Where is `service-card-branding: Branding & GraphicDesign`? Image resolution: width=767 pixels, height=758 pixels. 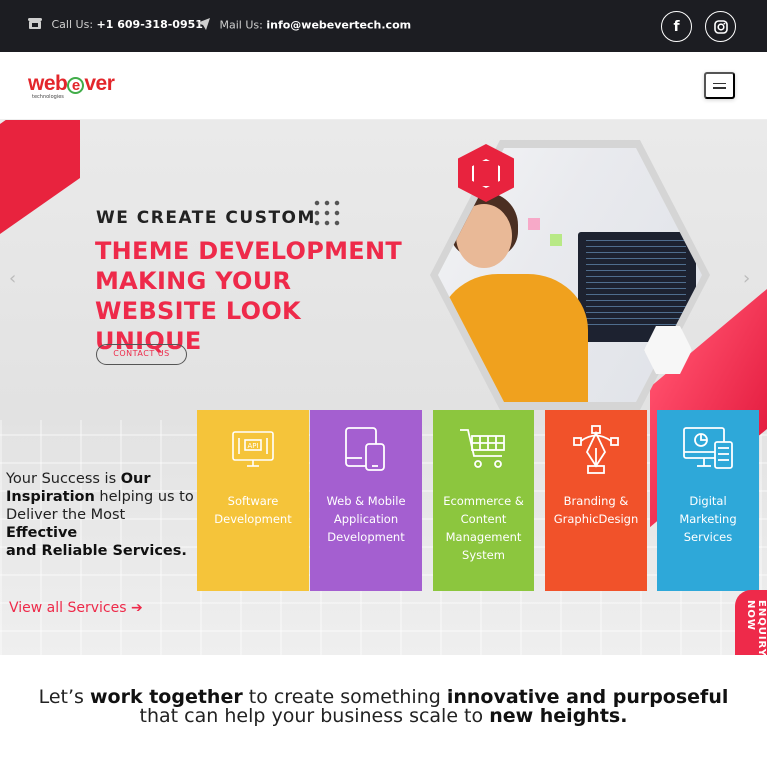
service-card-branding: Branding & GraphicDesign is located at coordinates (596, 500).